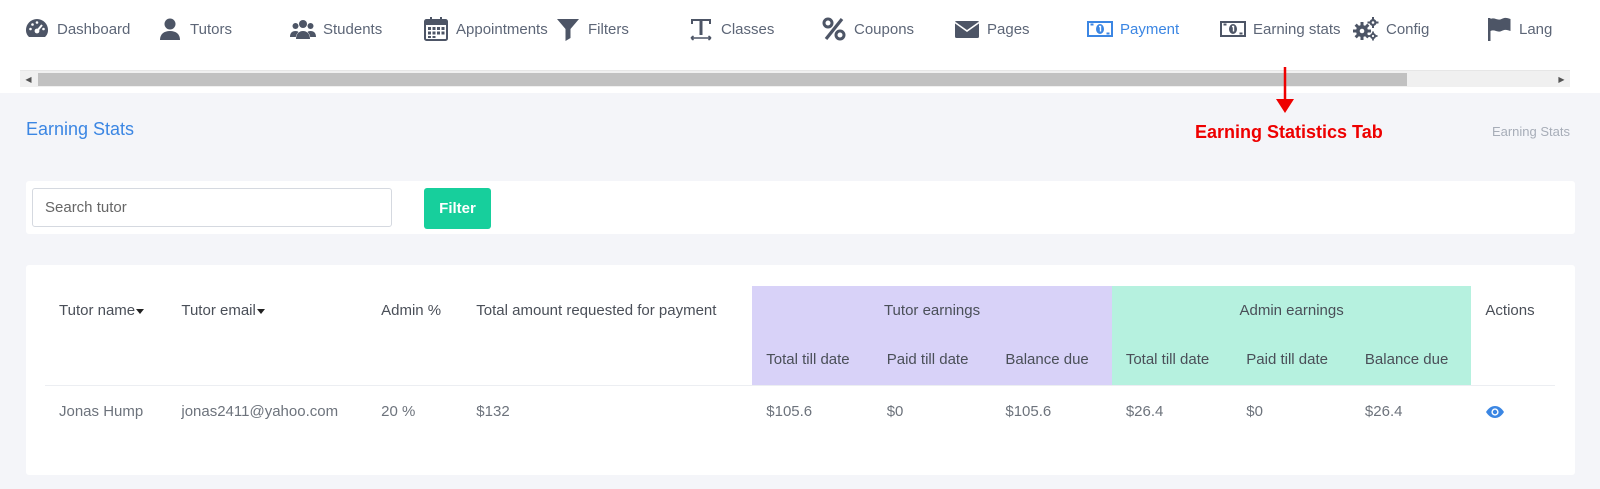 Image resolution: width=1600 pixels, height=489 pixels. I want to click on calendar-icon, so click(436, 29).